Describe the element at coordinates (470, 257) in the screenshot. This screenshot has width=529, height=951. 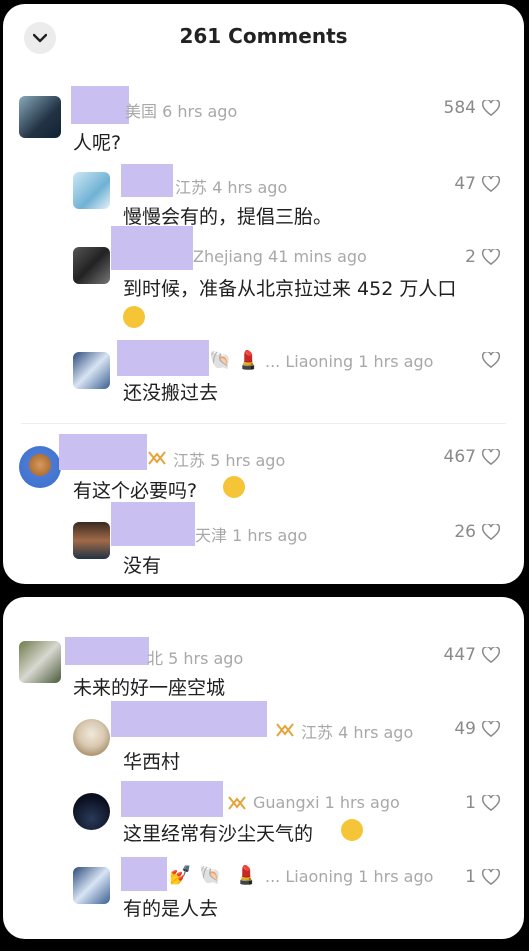
I see `like-count: 2` at that location.